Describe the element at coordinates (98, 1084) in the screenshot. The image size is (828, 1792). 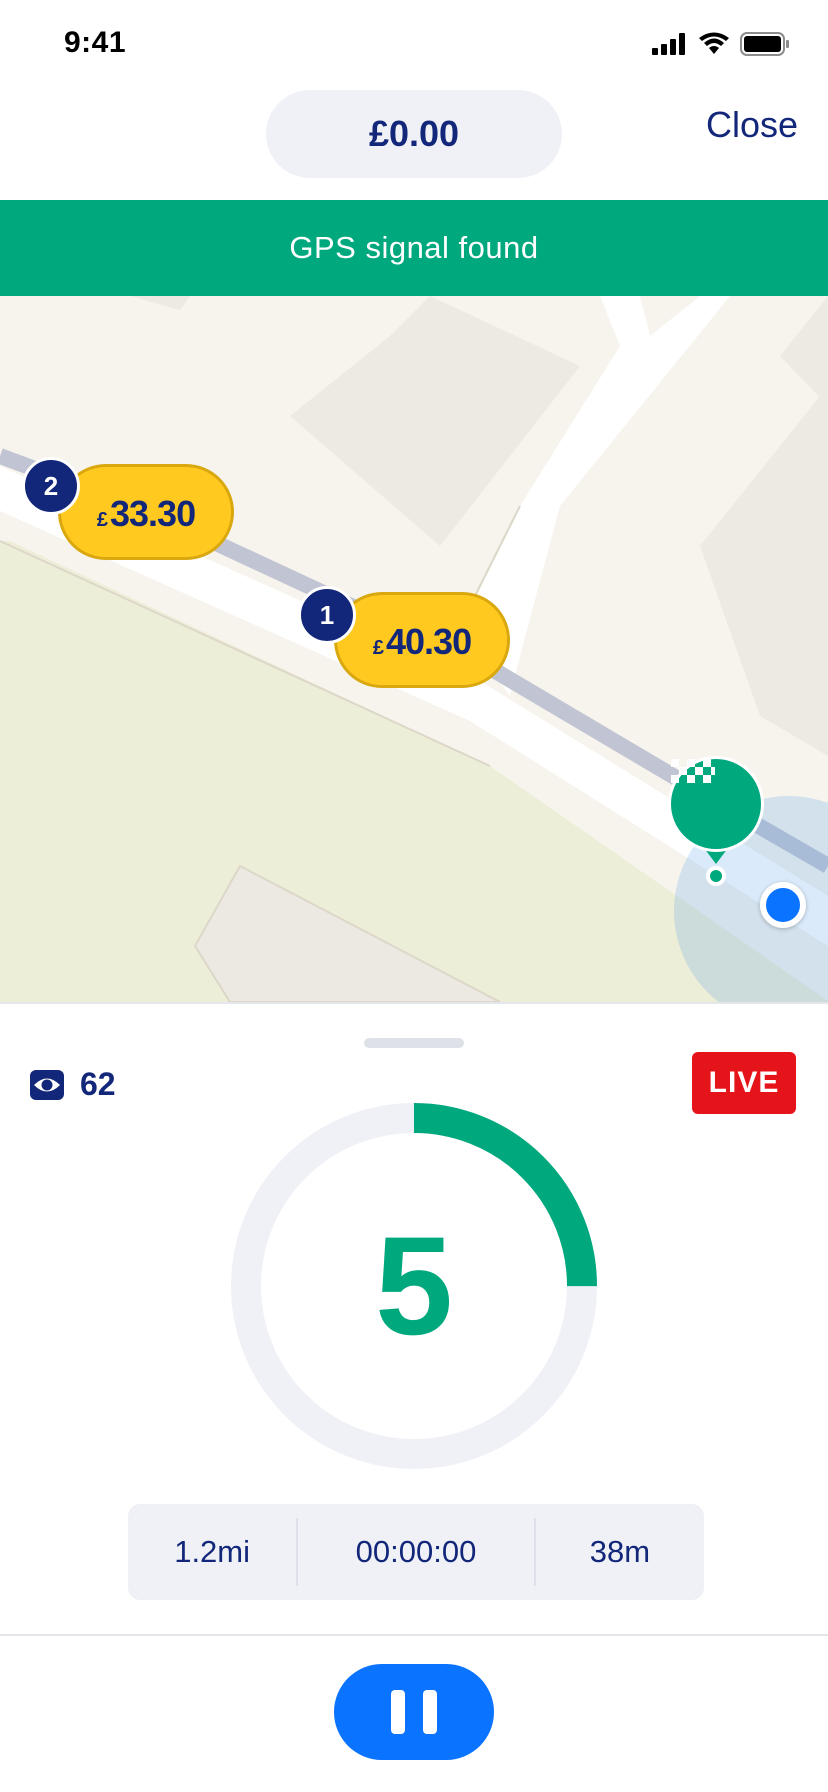
I see `viewers-count: 62` at that location.